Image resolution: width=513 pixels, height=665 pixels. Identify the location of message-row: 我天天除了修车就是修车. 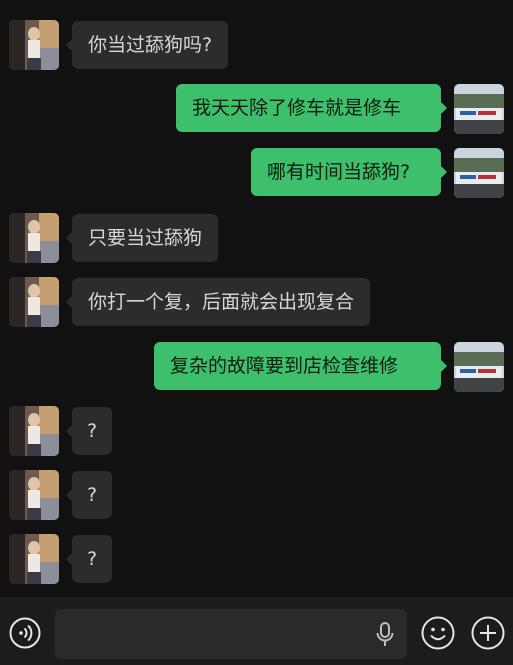
(256, 109).